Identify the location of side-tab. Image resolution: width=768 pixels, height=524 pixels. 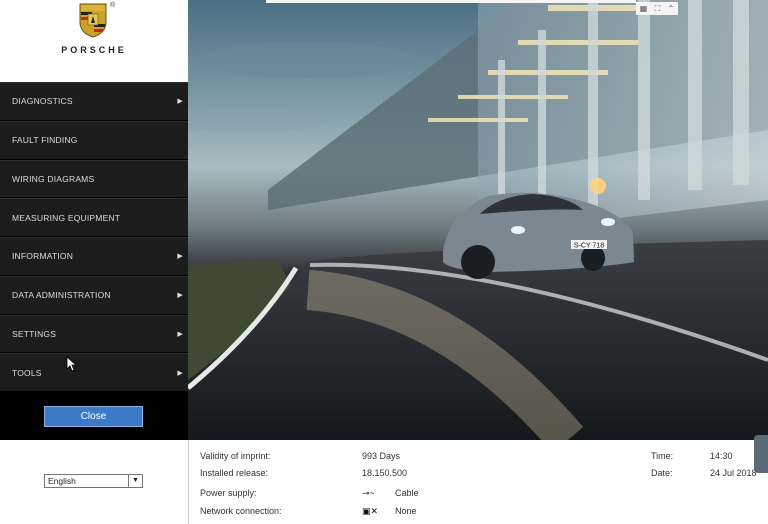
(761, 454).